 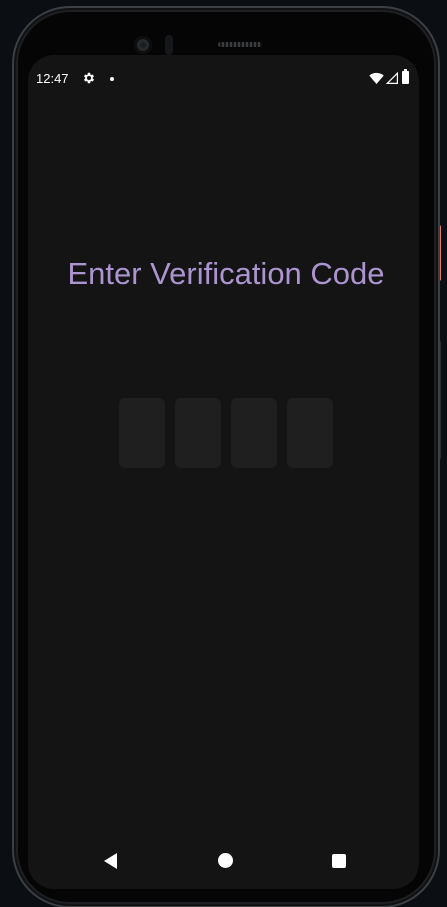 I want to click on notification-dot-icon, so click(x=112, y=79).